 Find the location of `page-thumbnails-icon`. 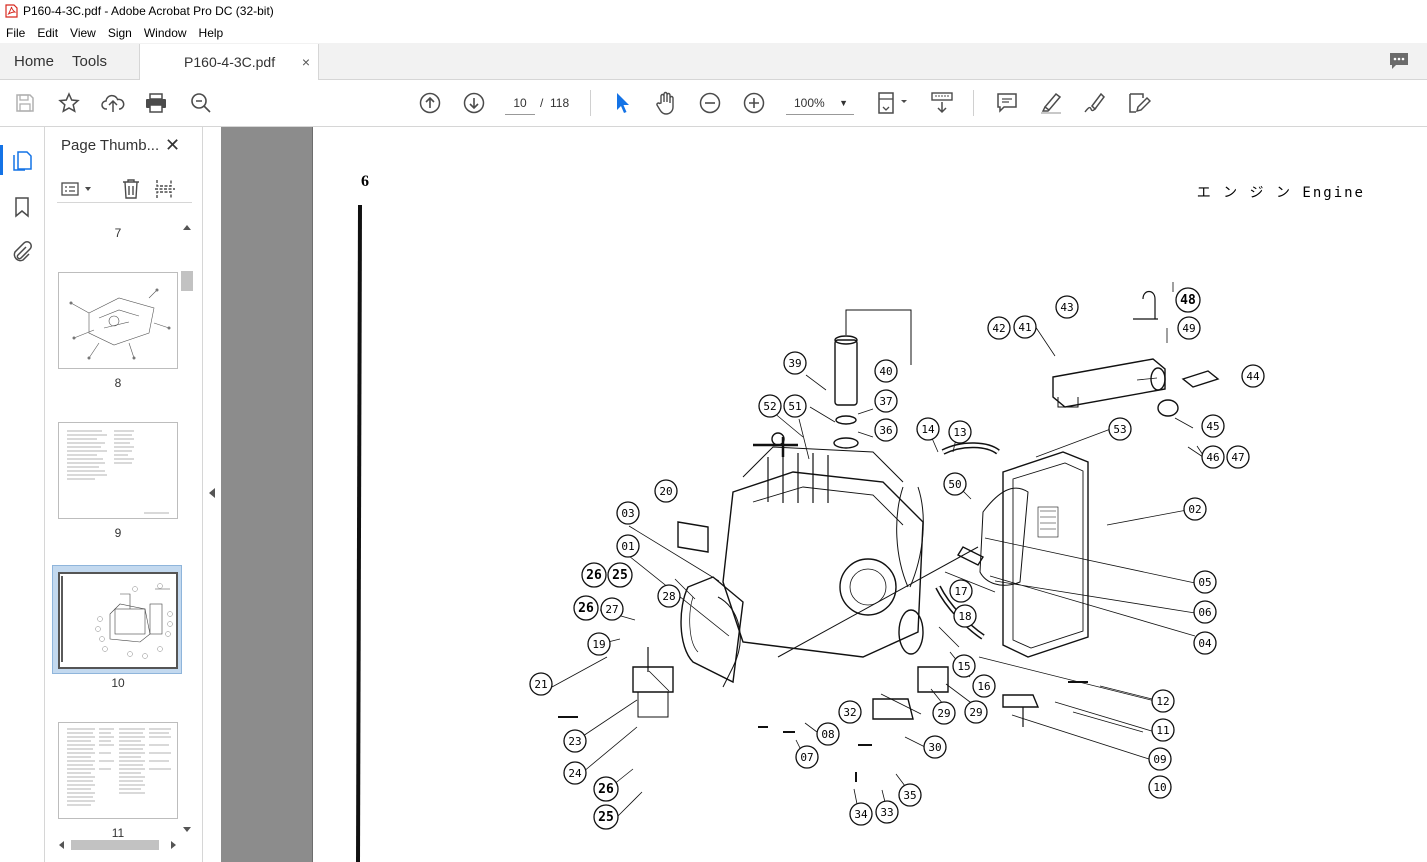

page-thumbnails-icon is located at coordinates (22, 160).